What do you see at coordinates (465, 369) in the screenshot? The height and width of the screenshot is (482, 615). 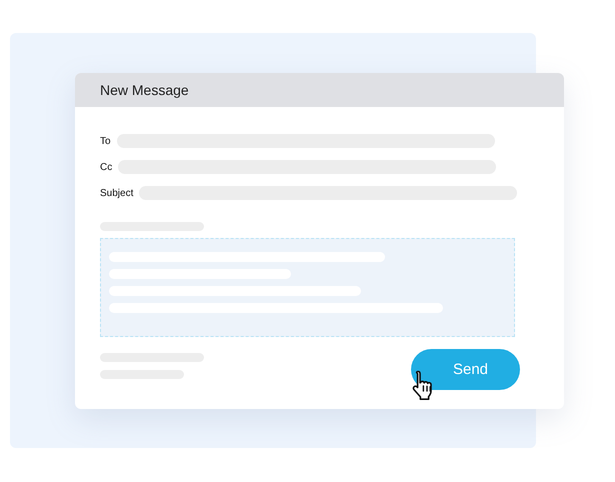 I see `send-button: Send` at bounding box center [465, 369].